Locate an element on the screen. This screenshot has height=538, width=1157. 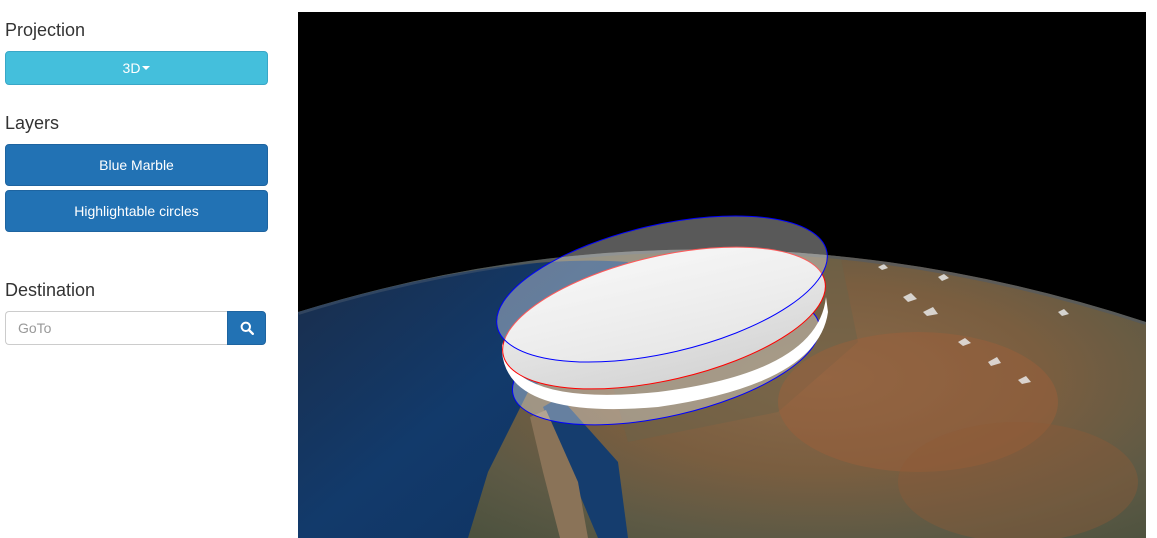
projection-title: Projection is located at coordinates (45, 30).